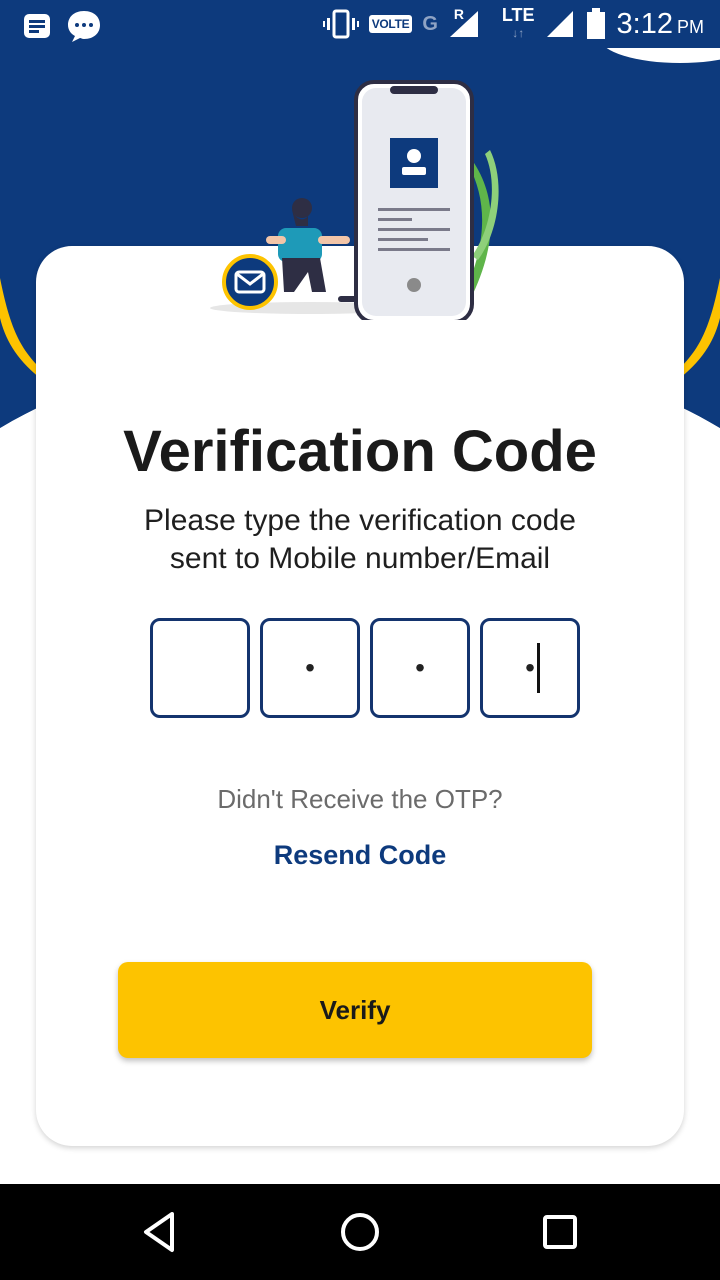  I want to click on battery-icon, so click(595, 23).